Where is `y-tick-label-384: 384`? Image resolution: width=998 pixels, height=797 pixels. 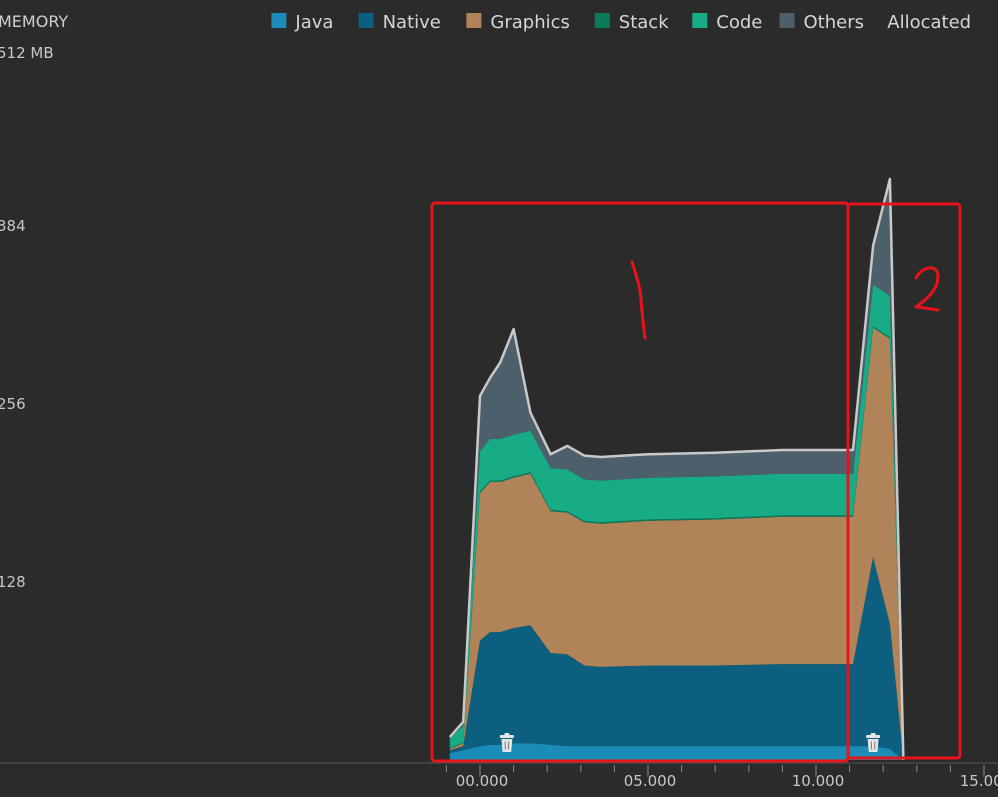 y-tick-label-384: 384 is located at coordinates (13, 226).